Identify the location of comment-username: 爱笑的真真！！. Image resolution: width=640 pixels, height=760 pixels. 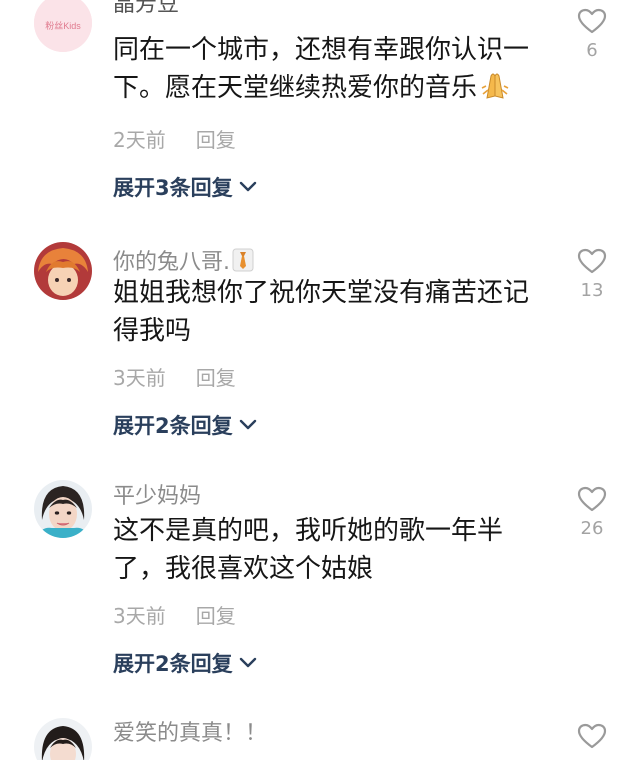
(190, 734).